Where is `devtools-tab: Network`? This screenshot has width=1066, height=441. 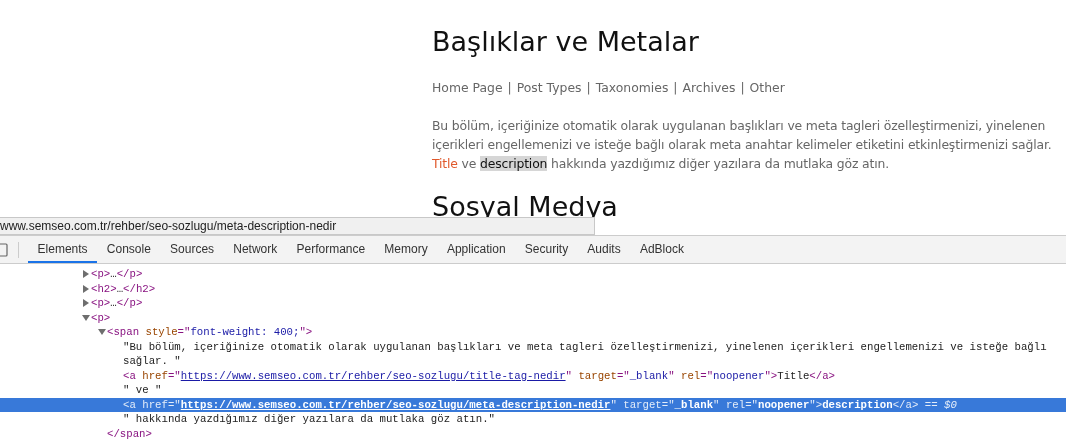
devtools-tab: Network is located at coordinates (255, 249).